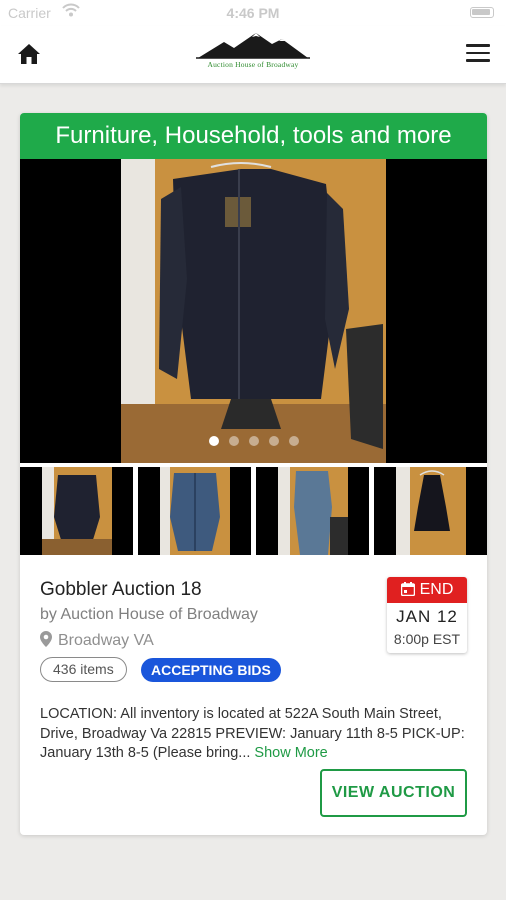 Image resolution: width=506 pixels, height=900 pixels. I want to click on auction-name: Gobbler Auction 18, so click(121, 590).